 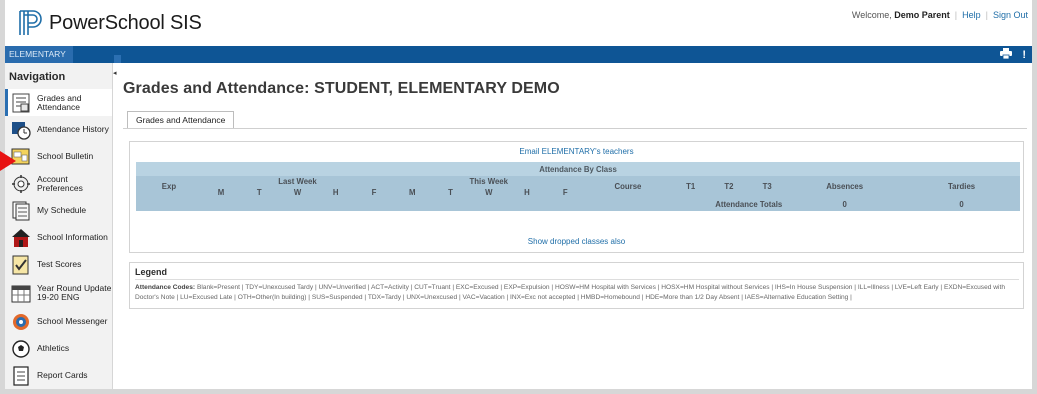 What do you see at coordinates (922, 15) in the screenshot?
I see `user-name: Demo Parent` at bounding box center [922, 15].